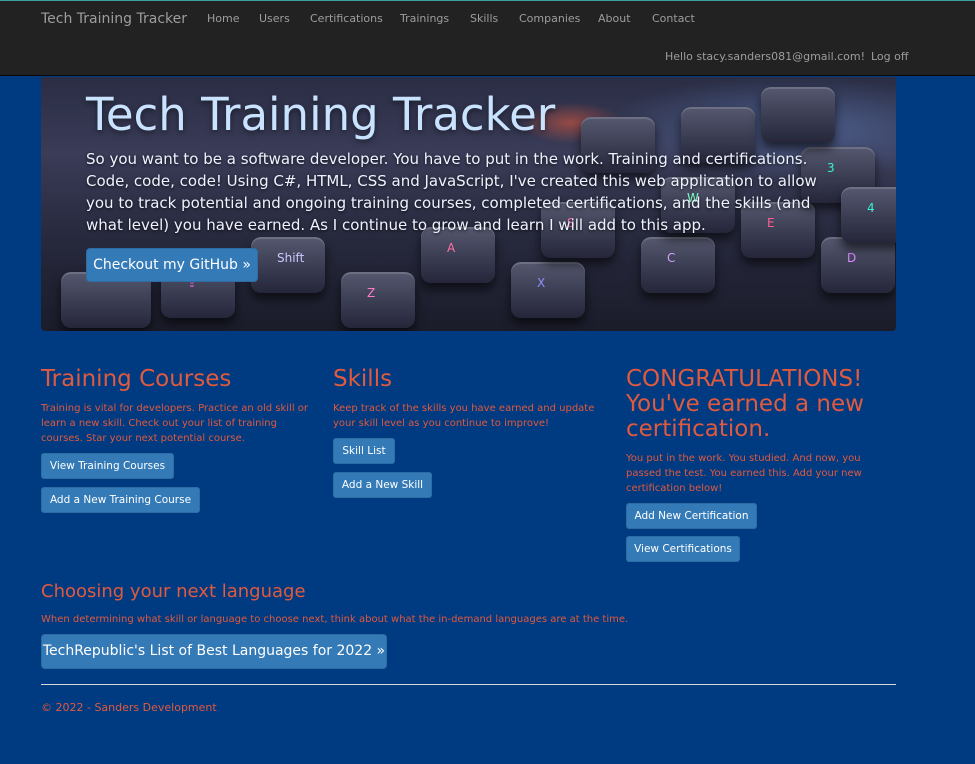 The image size is (975, 764). I want to click on logoff-link: Log off, so click(889, 57).